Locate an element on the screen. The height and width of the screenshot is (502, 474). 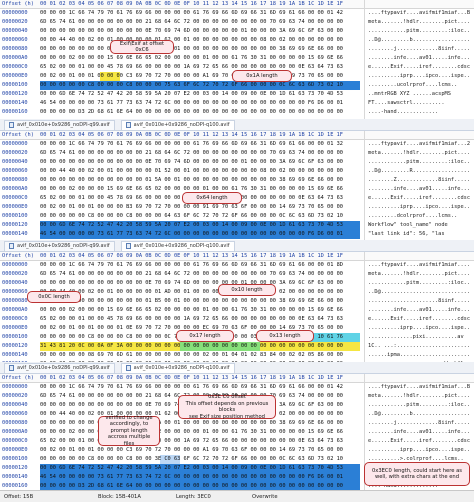
offset-header-label: Offset (h) is located at coordinates (18, 135).